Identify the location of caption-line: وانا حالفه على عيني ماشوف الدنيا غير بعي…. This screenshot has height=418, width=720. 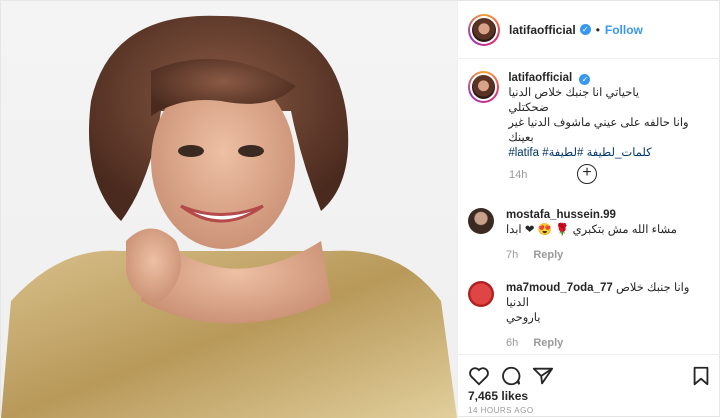
(598, 130).